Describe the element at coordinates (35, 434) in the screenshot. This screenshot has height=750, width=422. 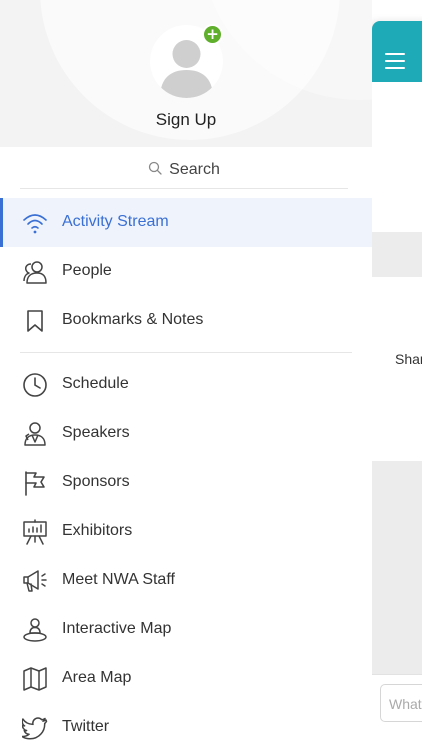
I see `speakers-icon` at that location.